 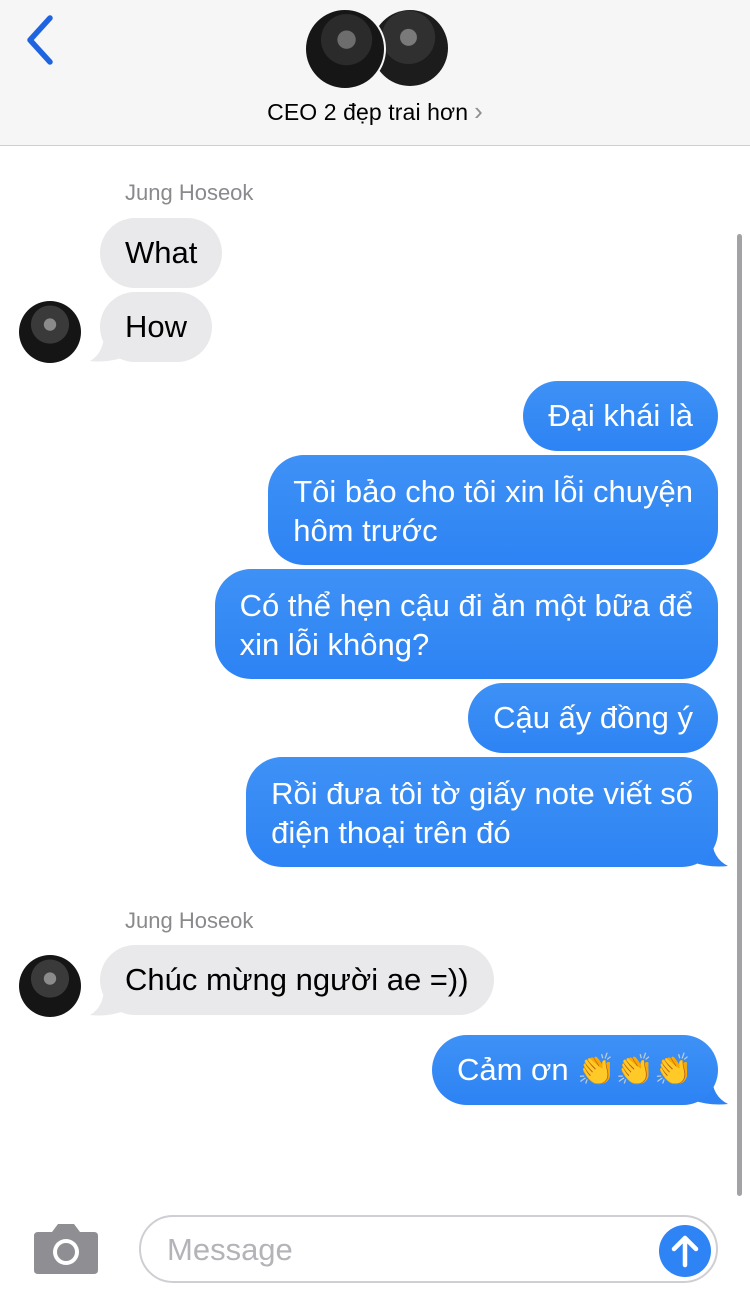 I want to click on outgoing-message: Đại khái là, so click(x=620, y=416).